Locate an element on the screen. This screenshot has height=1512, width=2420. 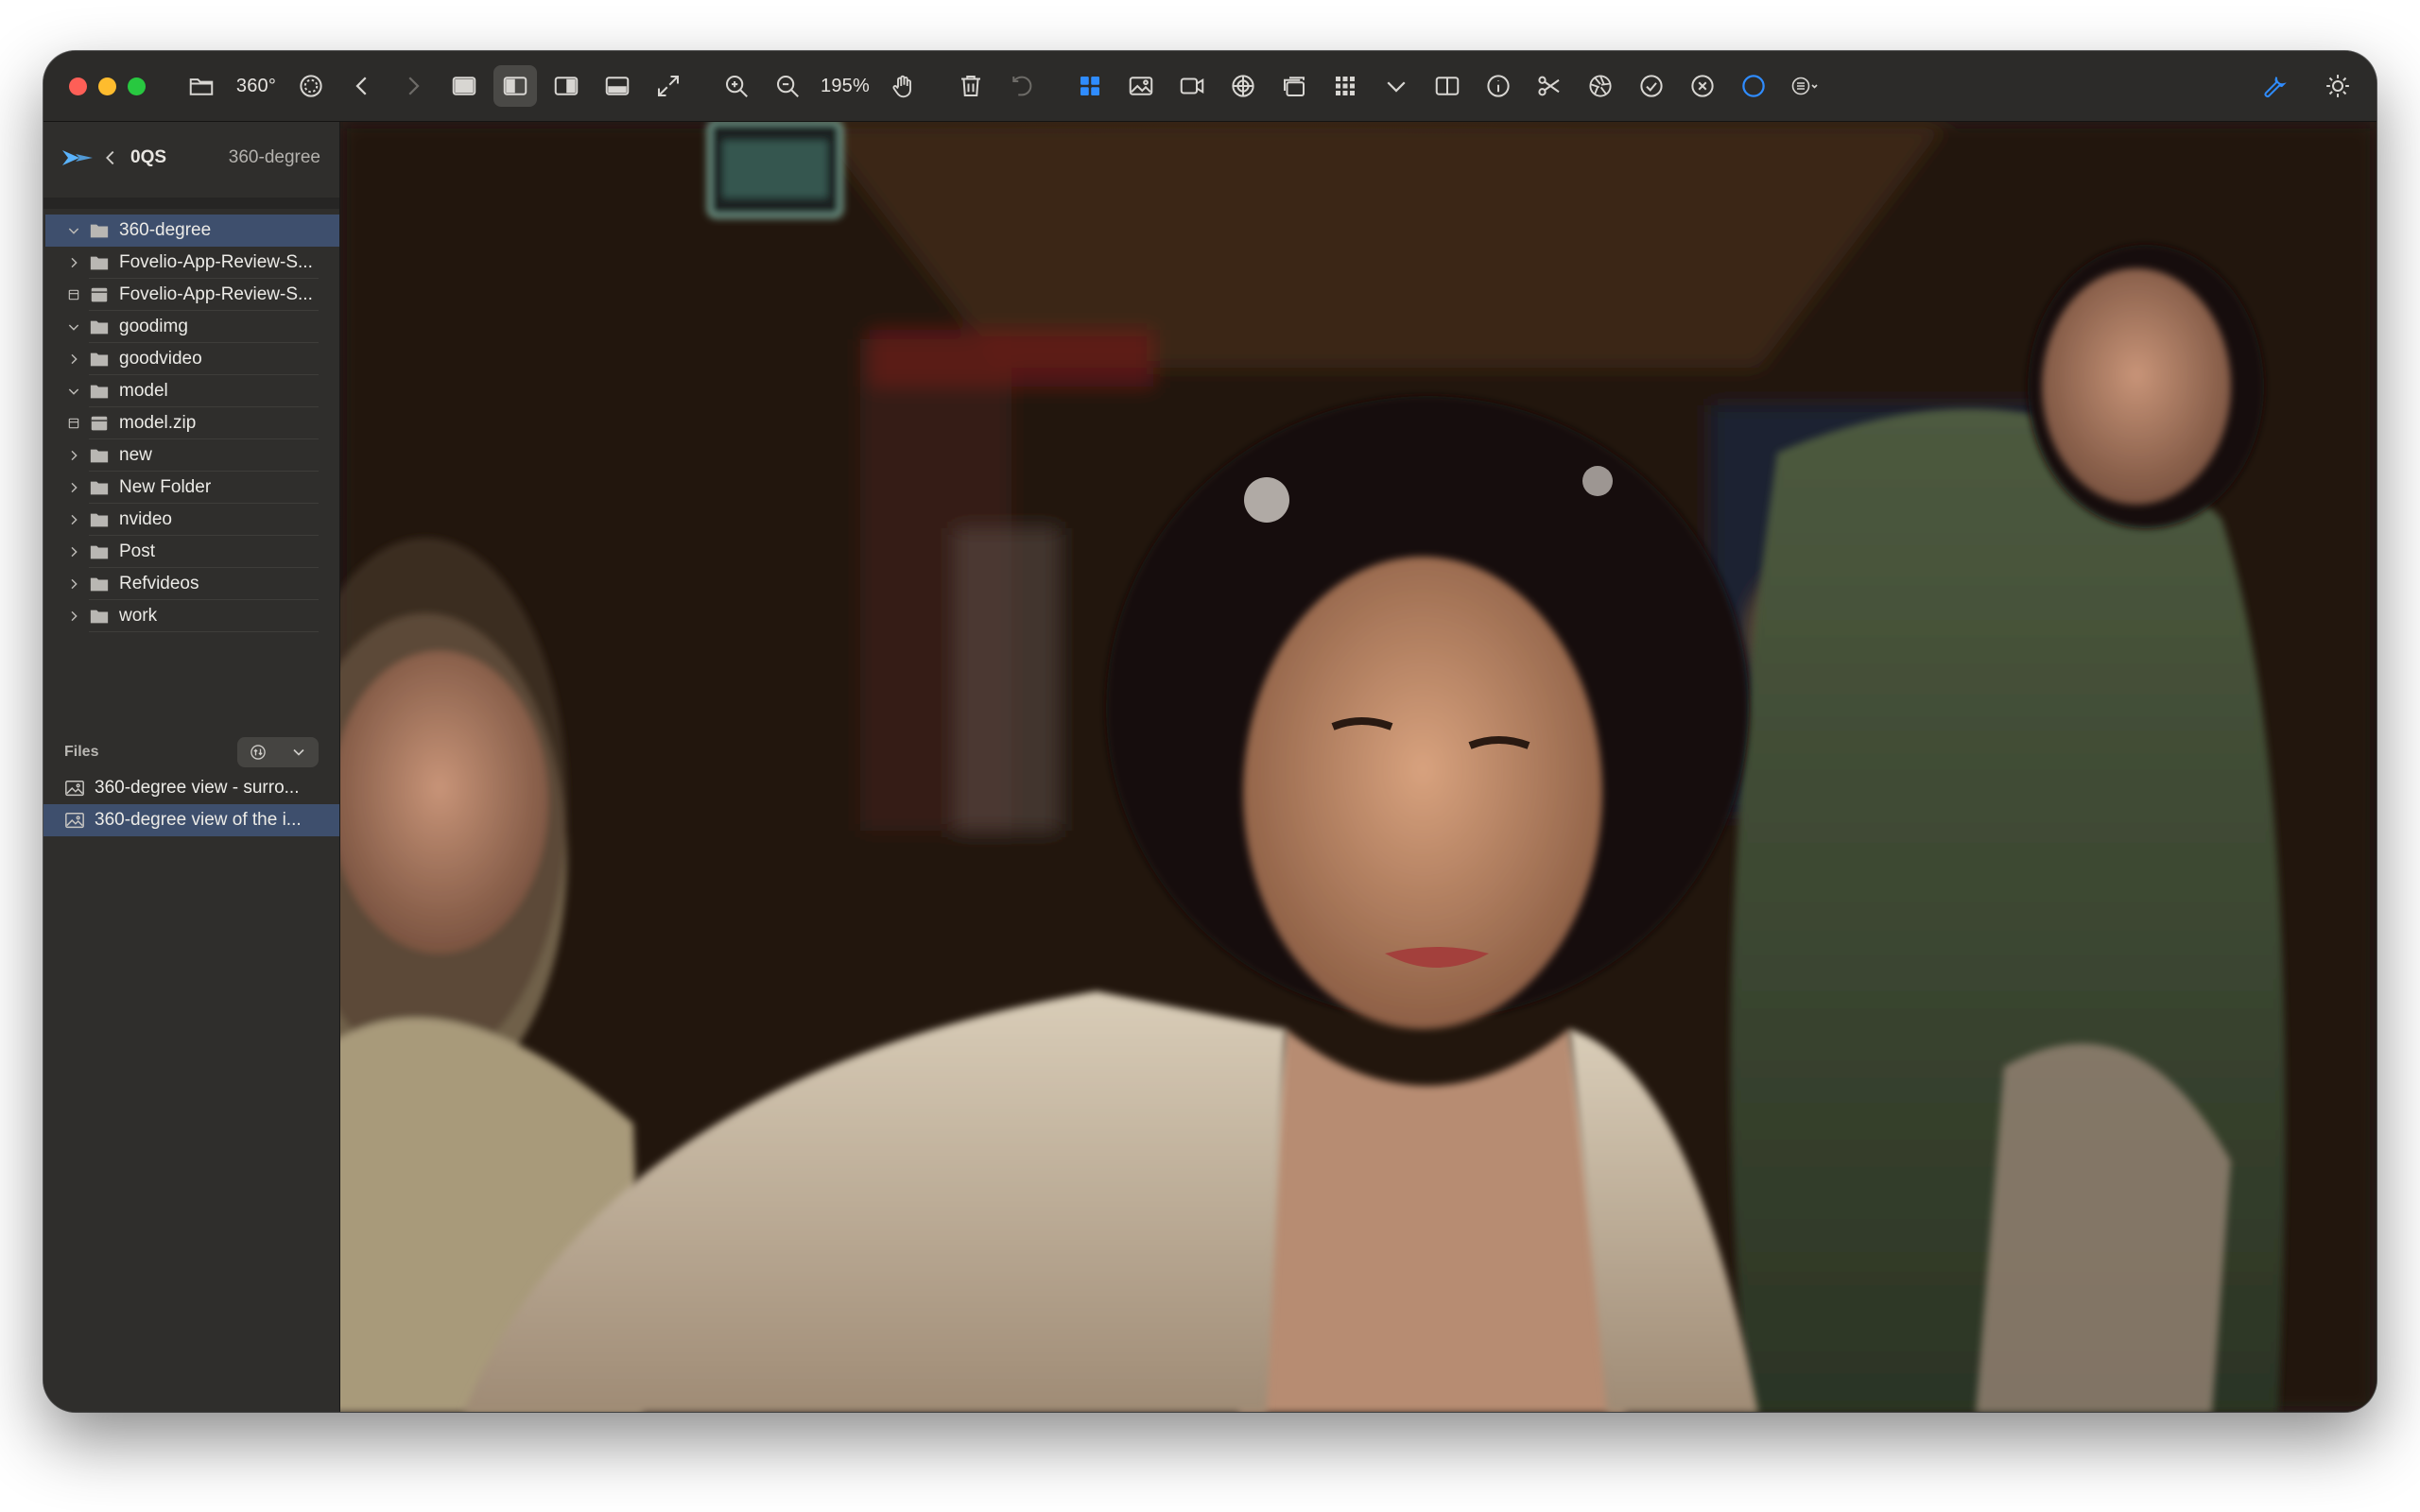
app-logo-icon is located at coordinates (77, 157).